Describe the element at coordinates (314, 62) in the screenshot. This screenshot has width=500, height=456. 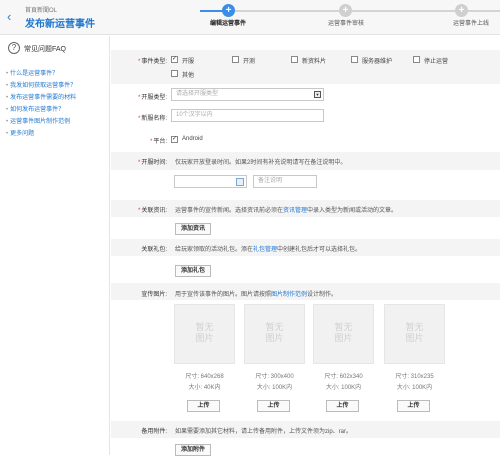
I see `checkbox-label: 新资料片` at that location.